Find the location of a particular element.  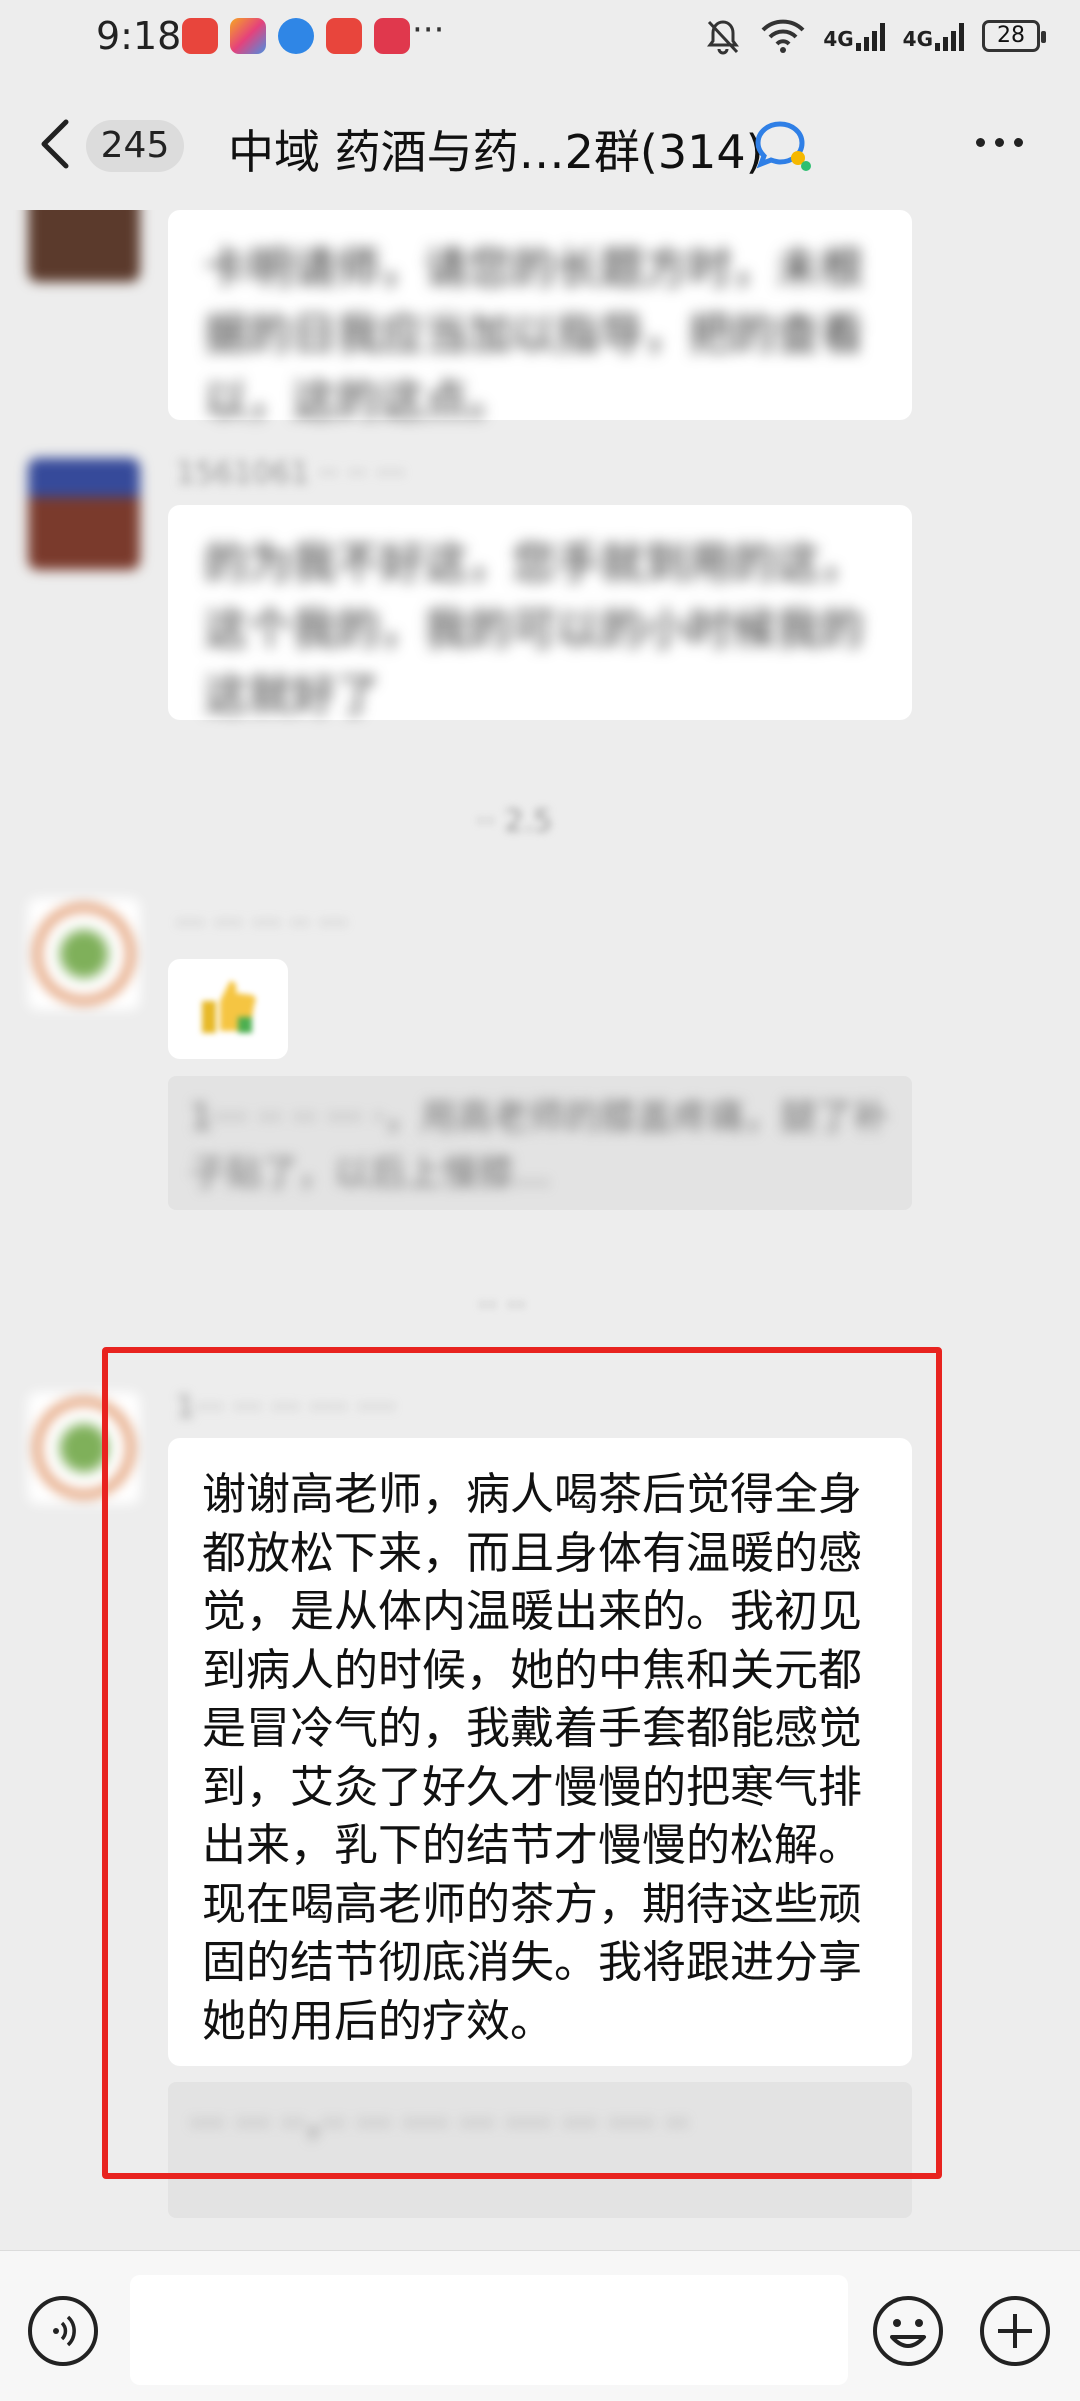

chat-input-bar is located at coordinates (540, 2325).